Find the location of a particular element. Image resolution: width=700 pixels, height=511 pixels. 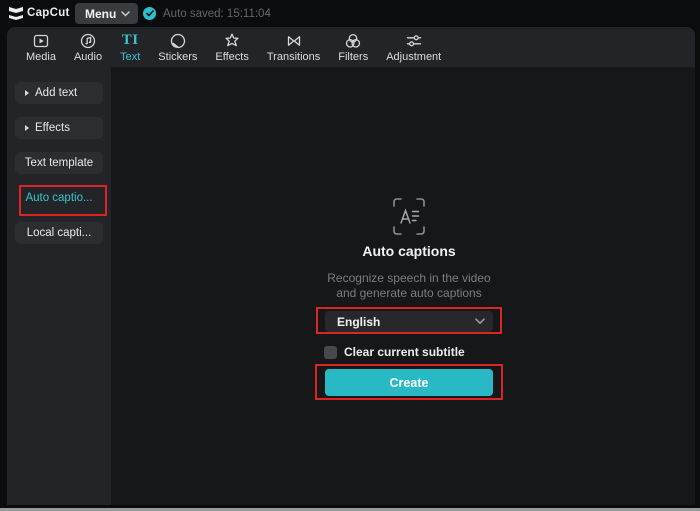

transitions-icon is located at coordinates (294, 40).